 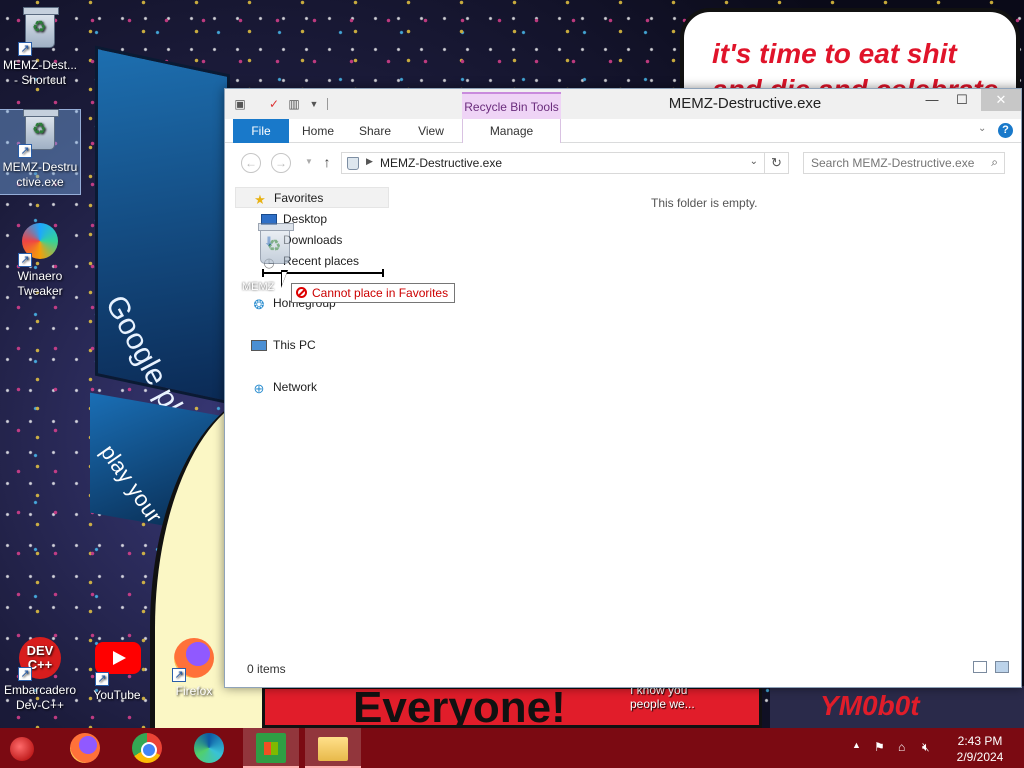 I want to click on nav-item-favorites: ★ Favorites, so click(x=312, y=197).